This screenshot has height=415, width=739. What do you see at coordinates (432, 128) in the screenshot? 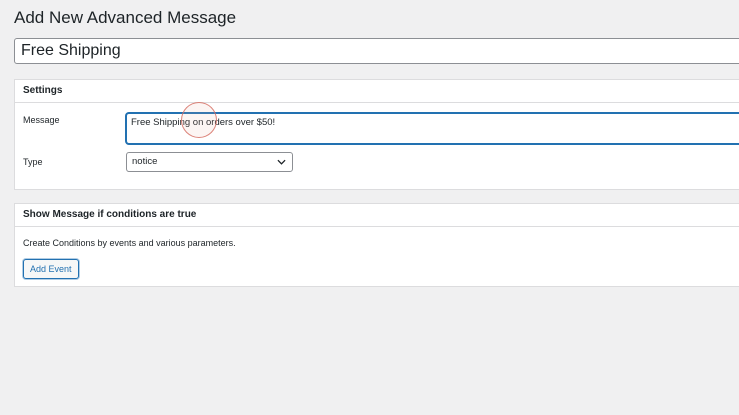
I see `message-textarea: Free Shipping on orders over $50!` at bounding box center [432, 128].